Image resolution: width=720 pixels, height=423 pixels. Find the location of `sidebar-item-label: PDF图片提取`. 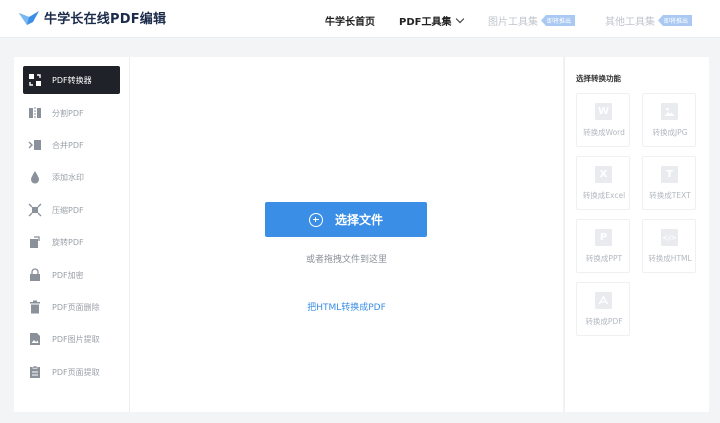

sidebar-item-label: PDF图片提取 is located at coordinates (76, 339).